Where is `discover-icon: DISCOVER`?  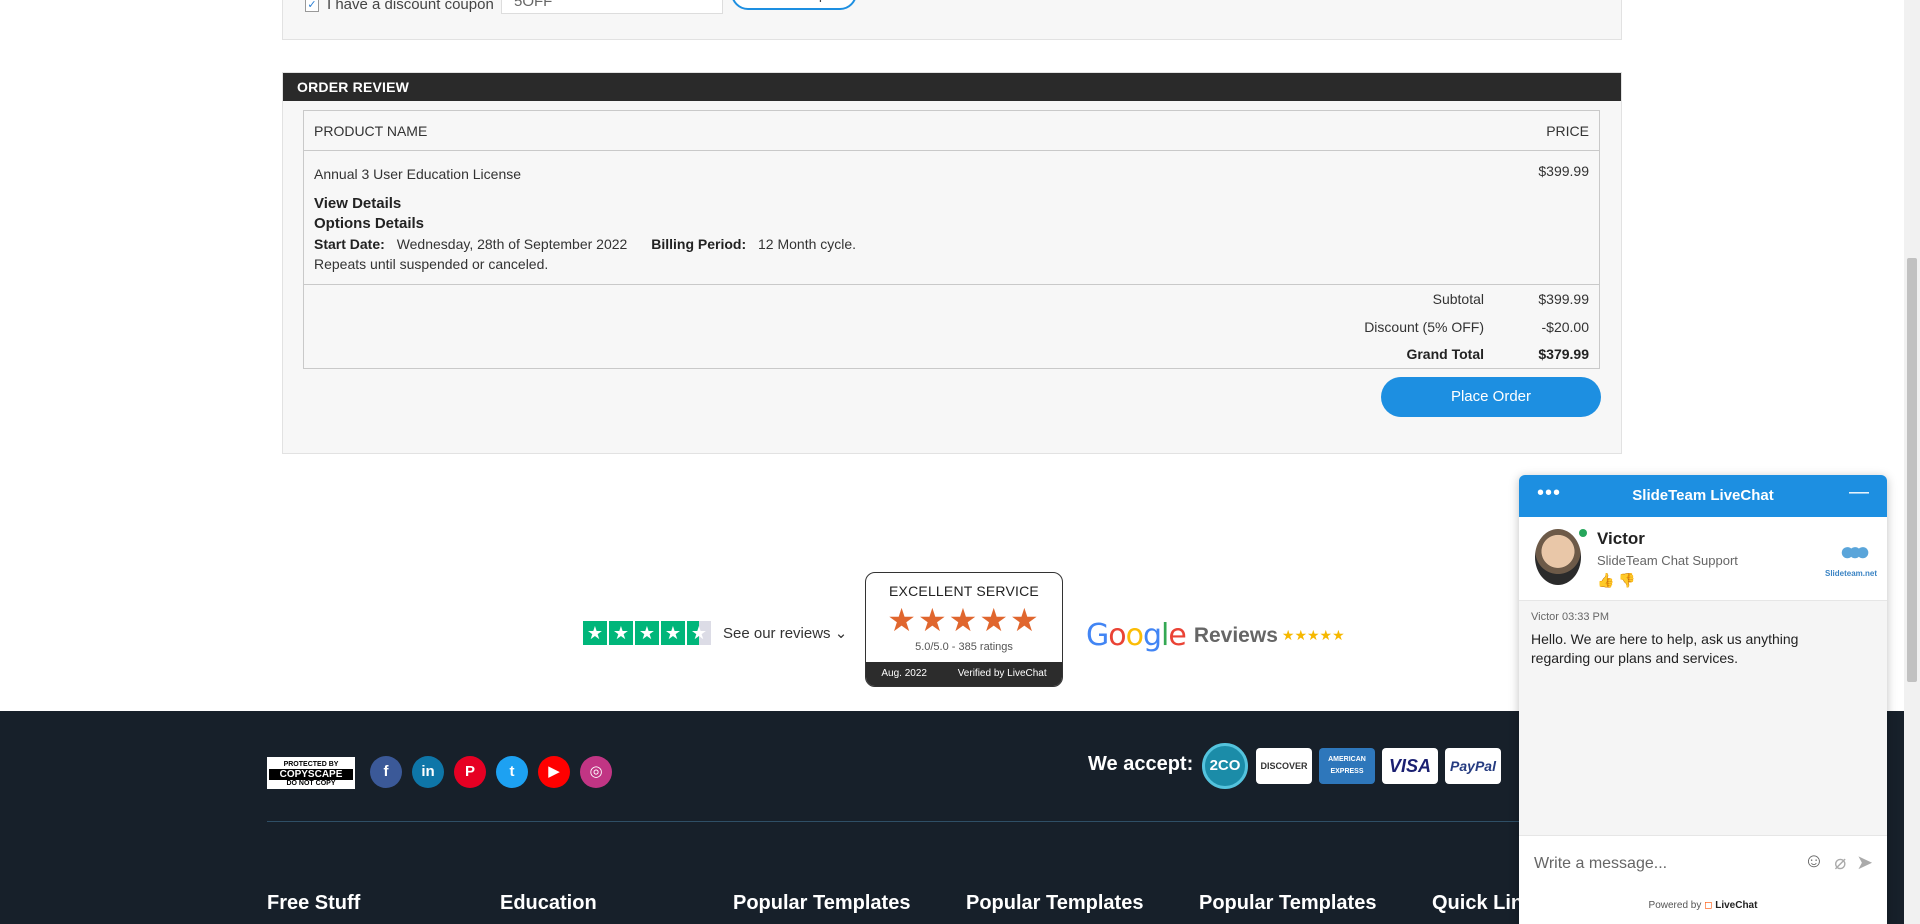 discover-icon: DISCOVER is located at coordinates (1284, 766).